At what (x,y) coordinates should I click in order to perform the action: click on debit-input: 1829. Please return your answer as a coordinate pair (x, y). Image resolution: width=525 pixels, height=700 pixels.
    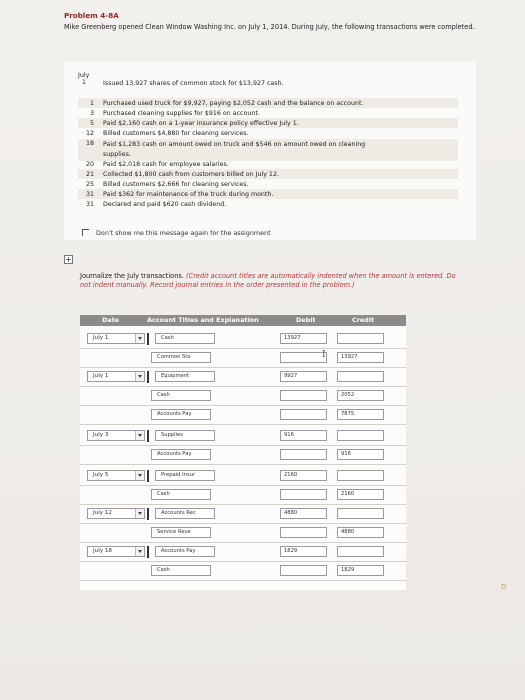
    Looking at the image, I should click on (303, 551).